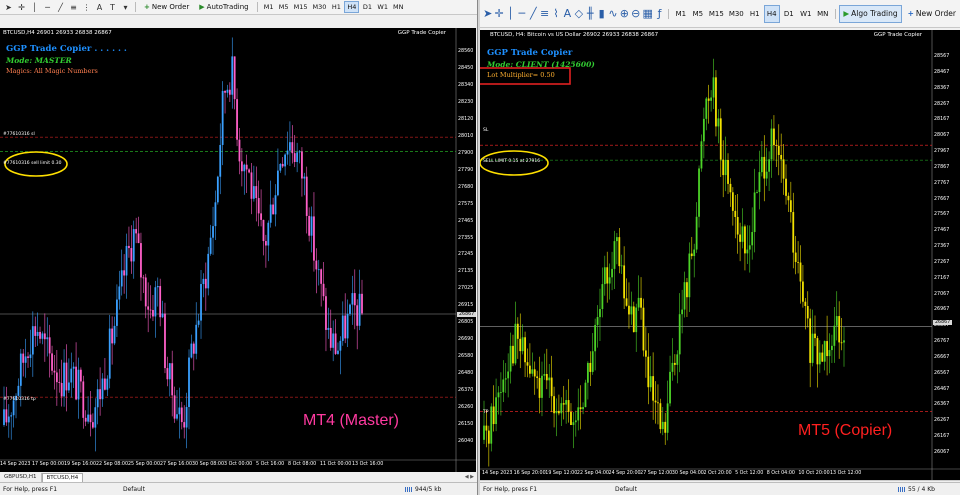 The width and height of the screenshot is (960, 495). Describe the element at coordinates (466, 153) in the screenshot. I see `price-label: 27900` at that location.